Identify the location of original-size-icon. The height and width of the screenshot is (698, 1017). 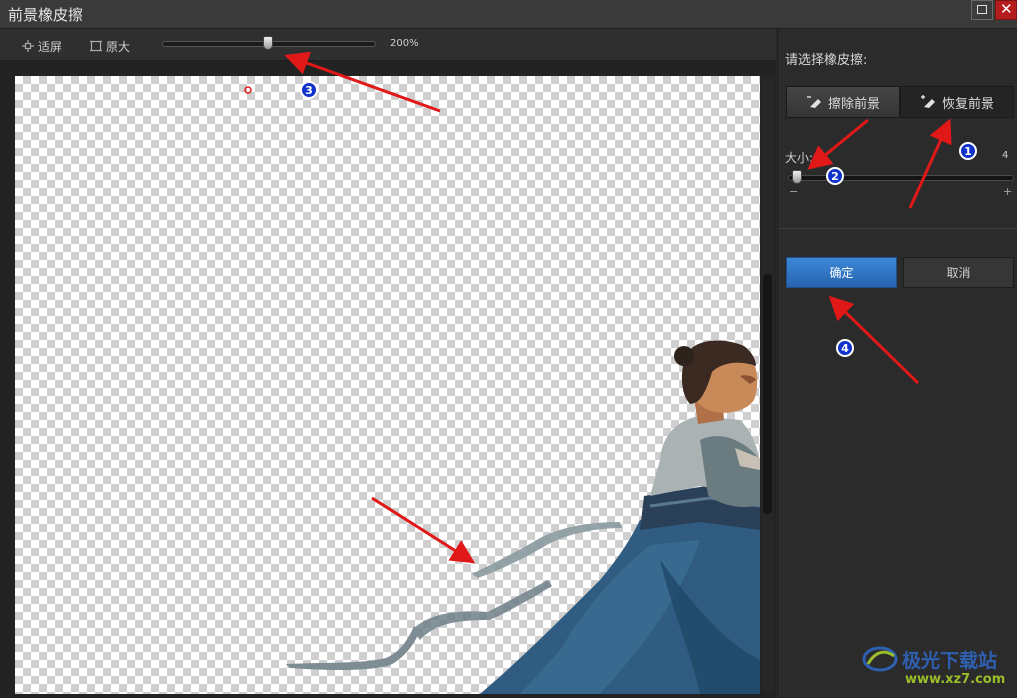
(96, 46).